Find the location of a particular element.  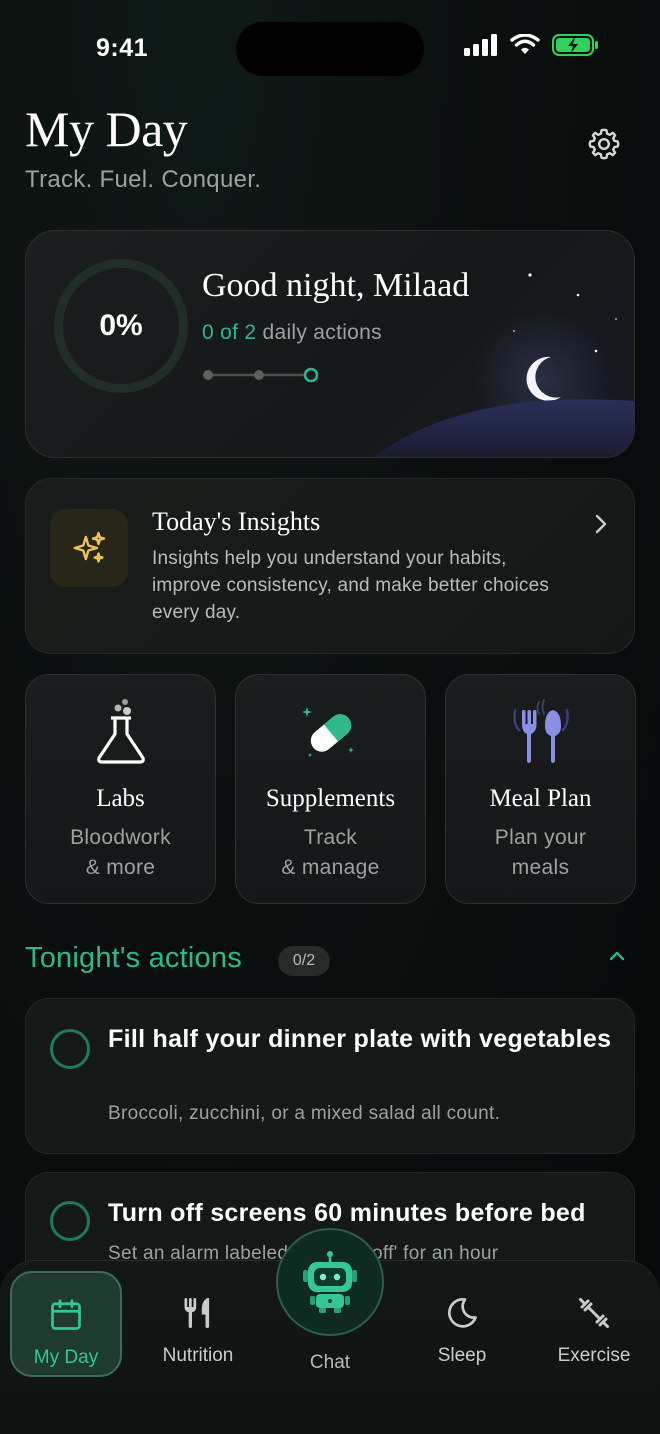

insights-icon-badge is located at coordinates (89, 548).